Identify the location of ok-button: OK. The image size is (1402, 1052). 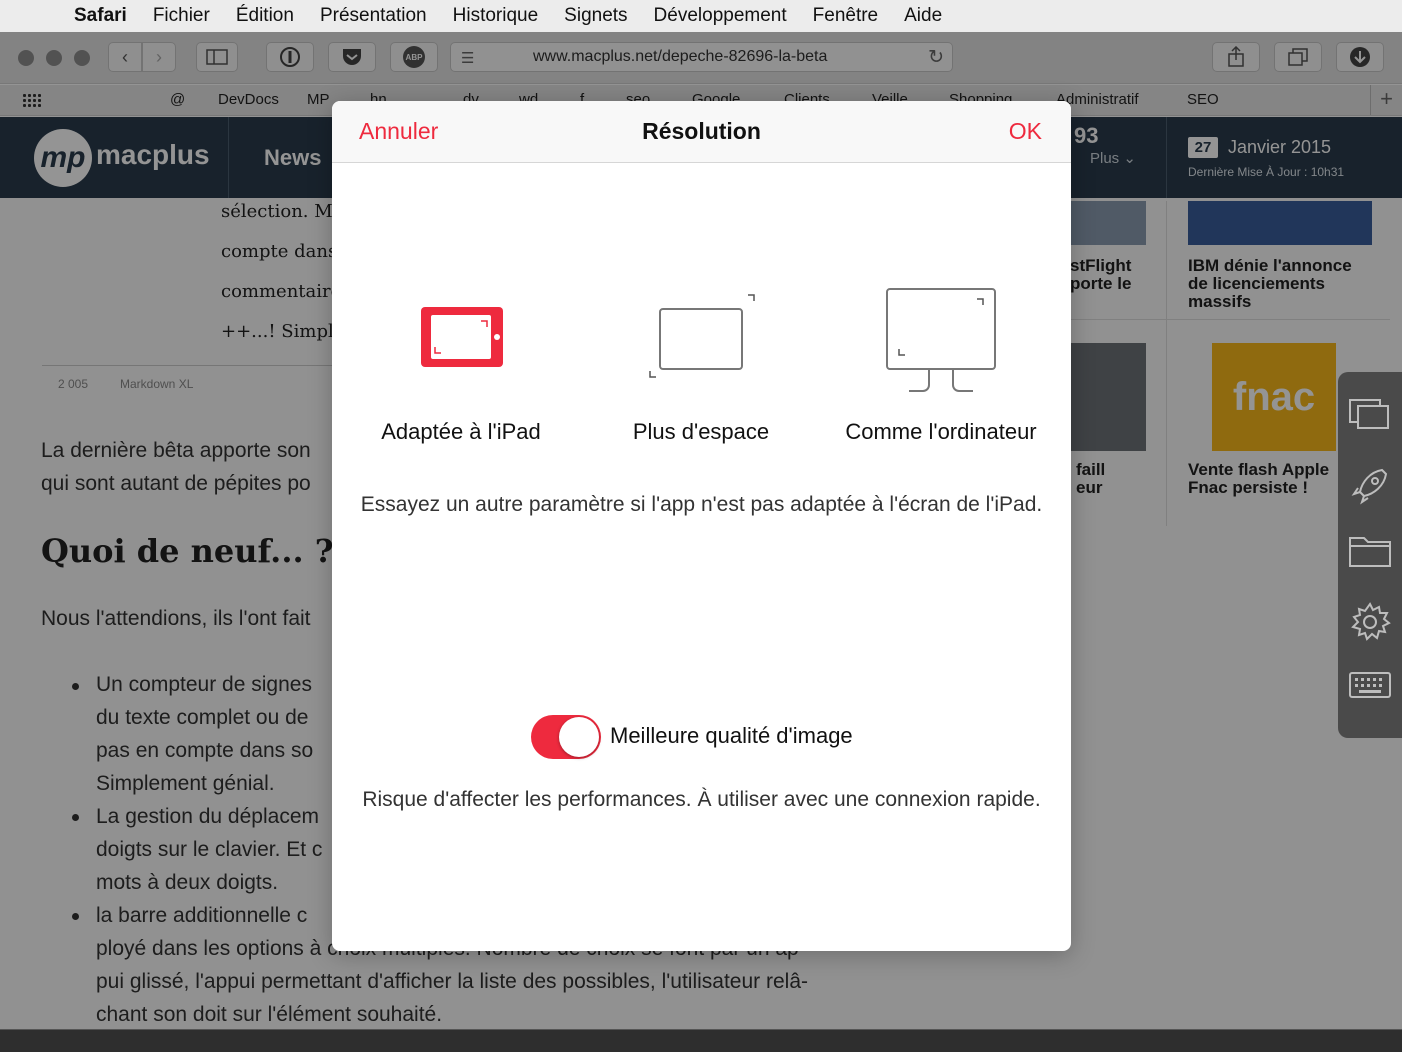
(1025, 131).